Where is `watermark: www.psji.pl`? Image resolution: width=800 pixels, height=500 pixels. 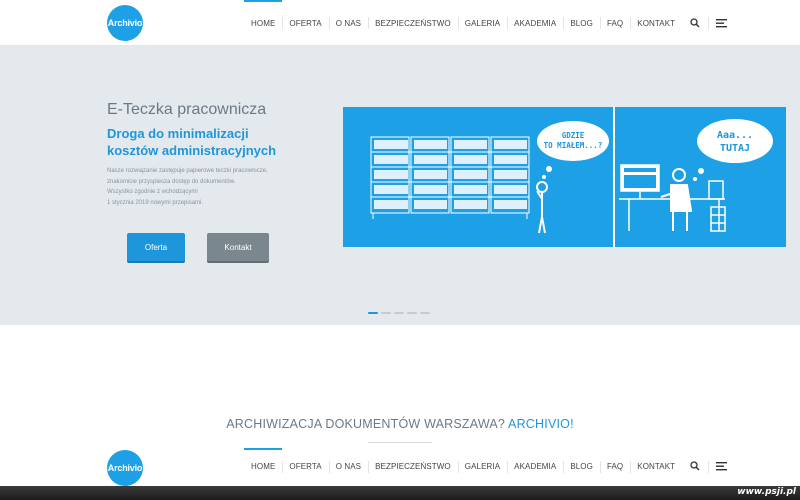
watermark: www.psji.pl is located at coordinates (766, 492).